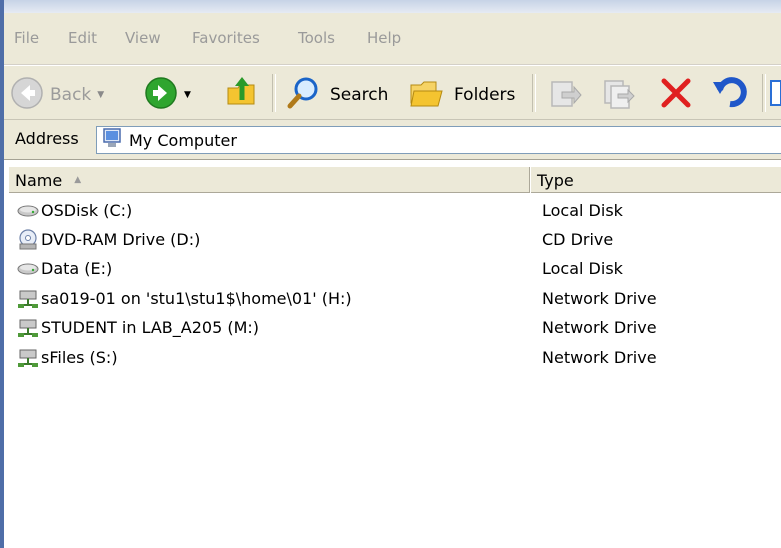  Describe the element at coordinates (100, 95) in the screenshot. I see `back-dropdown-icon: ▼` at that location.